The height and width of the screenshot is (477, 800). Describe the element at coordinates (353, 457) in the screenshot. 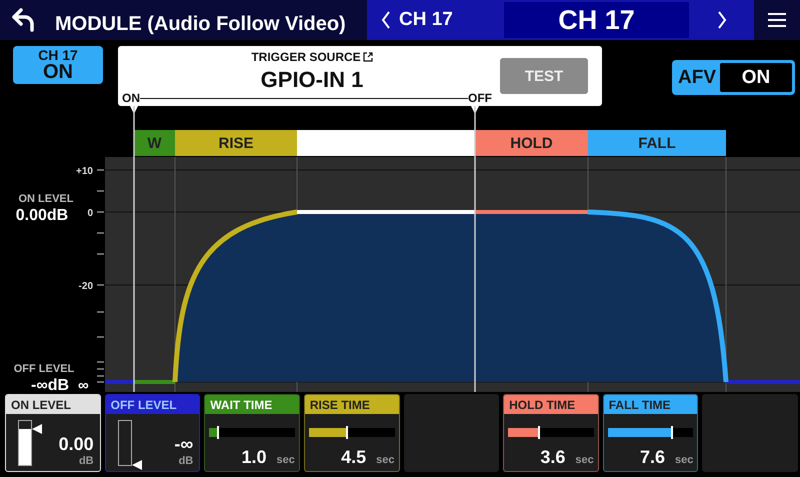

I see `value-text: 4.5` at that location.